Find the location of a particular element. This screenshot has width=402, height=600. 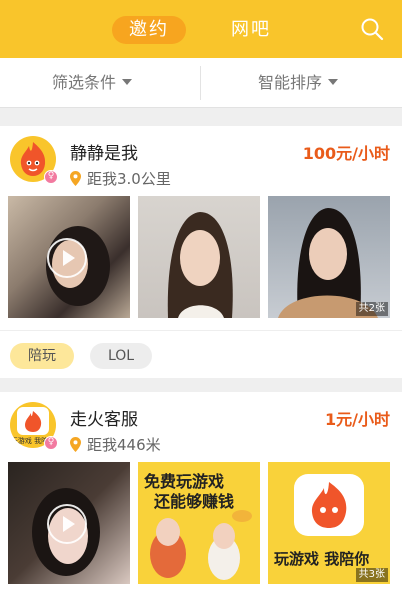

tab-netcafe: 网吧 is located at coordinates (251, 30).